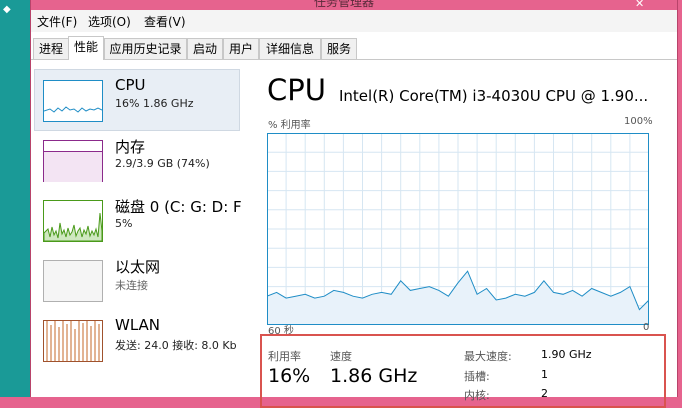 This screenshot has height=408, width=682. I want to click on page-title: CPU, so click(296, 90).